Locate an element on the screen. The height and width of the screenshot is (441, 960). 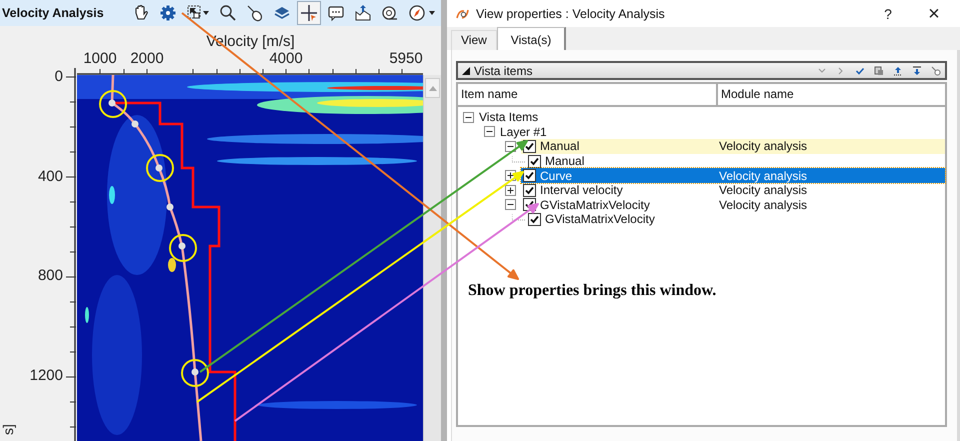
group-title: Vista items is located at coordinates (503, 71).